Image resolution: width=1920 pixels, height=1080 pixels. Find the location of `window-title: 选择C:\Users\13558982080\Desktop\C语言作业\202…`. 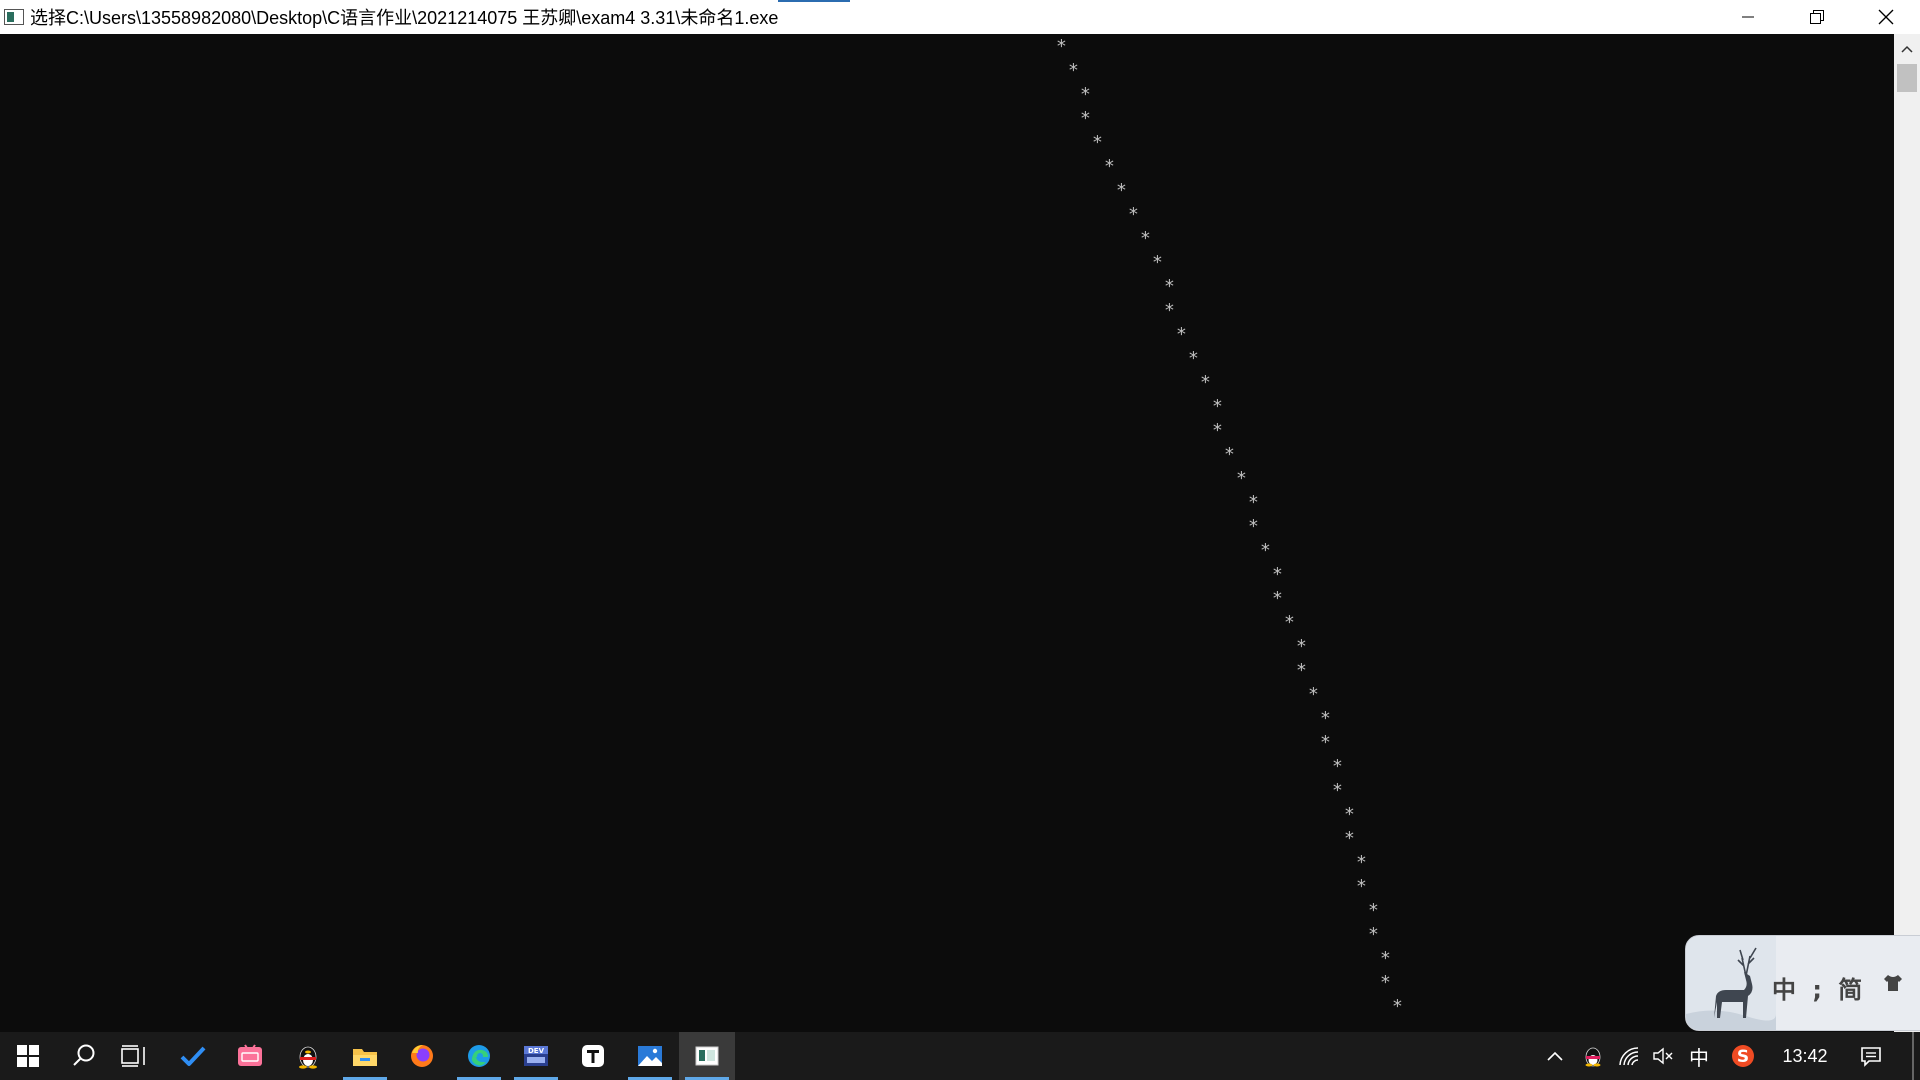

window-title: 选择C:\Users\13558982080\Desktop\C语言作业\202… is located at coordinates (404, 18).